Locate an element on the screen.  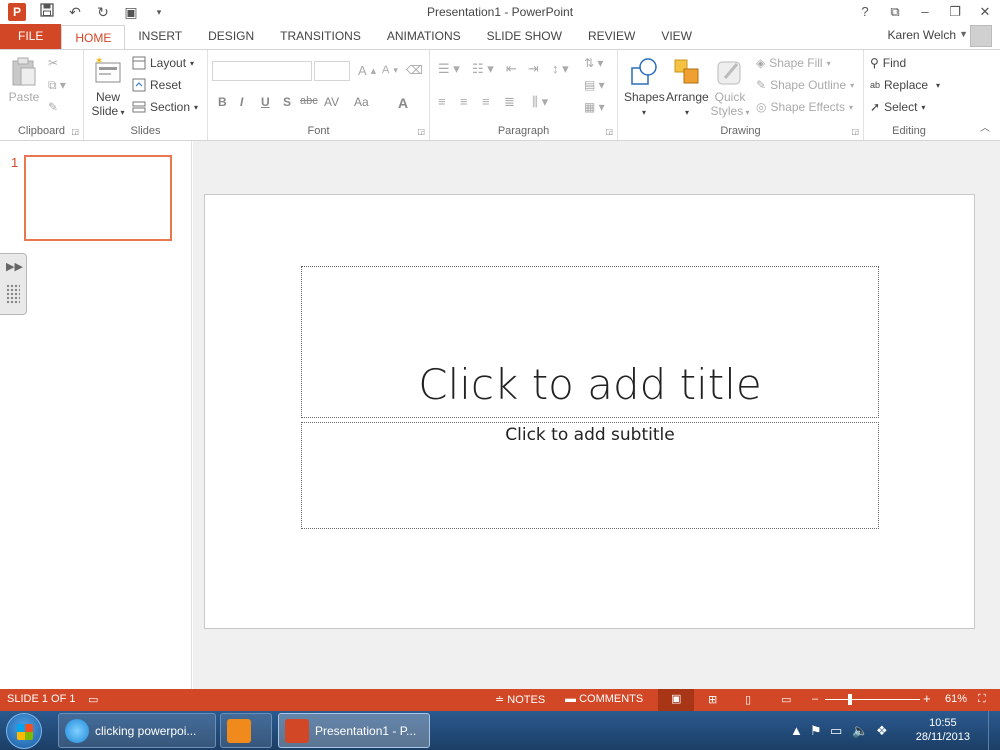
zoom-slider-track is located at coordinates (872, 699).